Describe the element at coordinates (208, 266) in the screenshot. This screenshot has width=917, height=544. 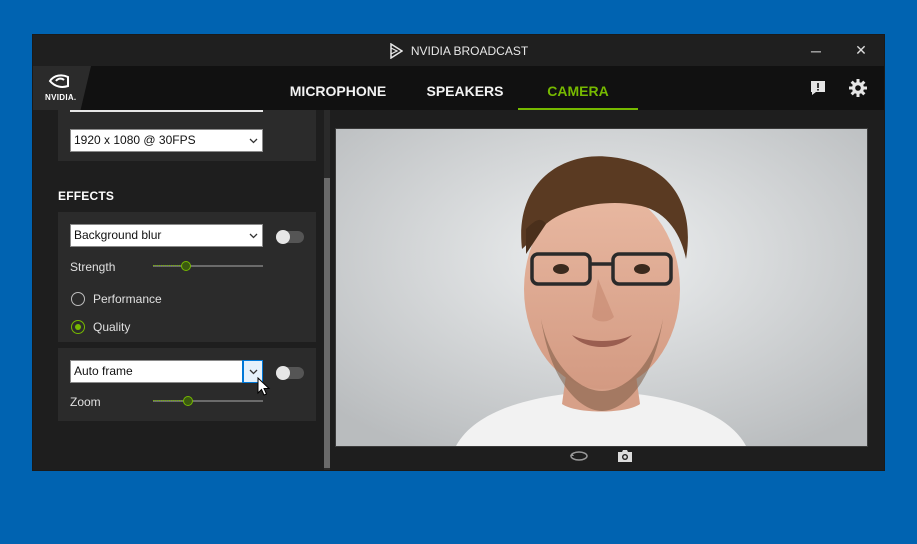
I see `strength-slider` at that location.